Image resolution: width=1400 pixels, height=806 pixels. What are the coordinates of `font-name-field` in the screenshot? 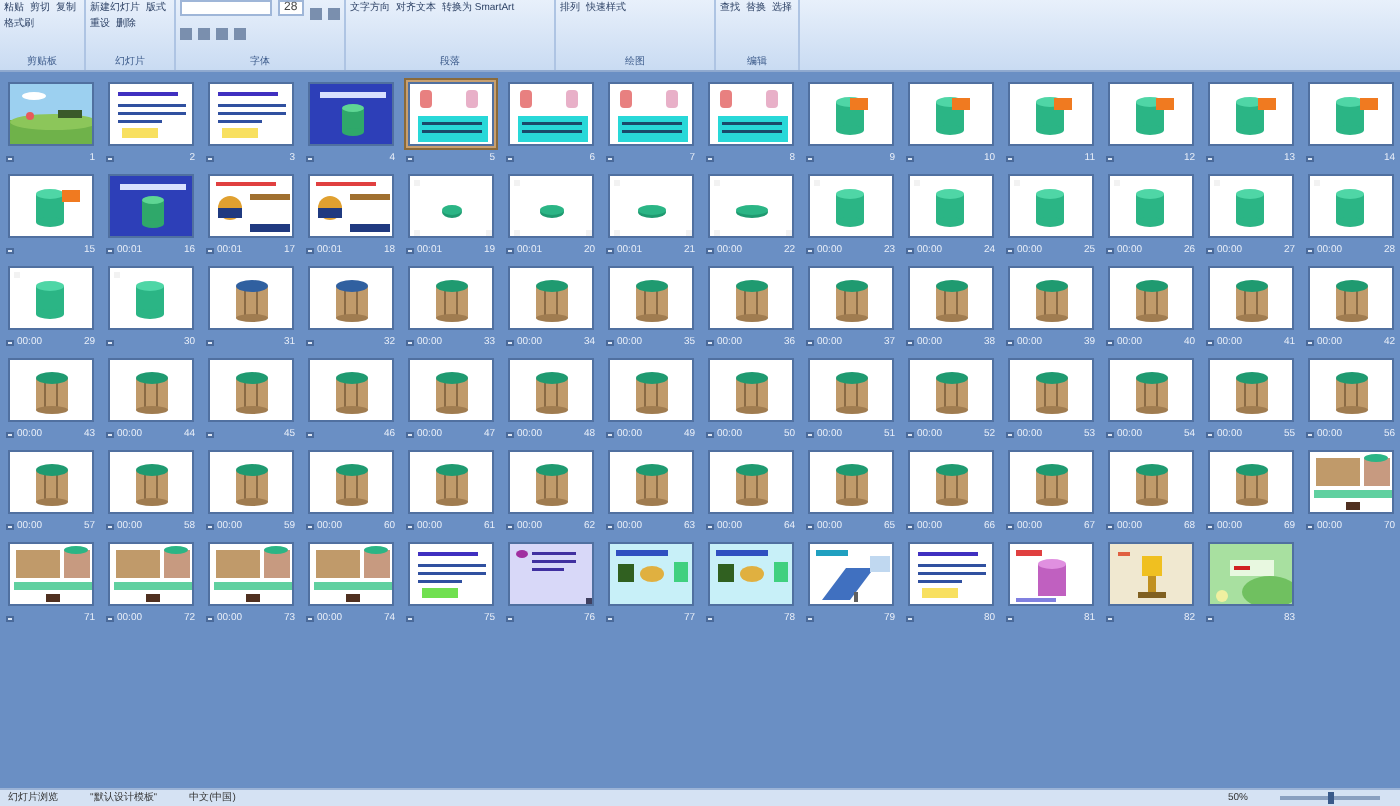 It's located at (226, 8).